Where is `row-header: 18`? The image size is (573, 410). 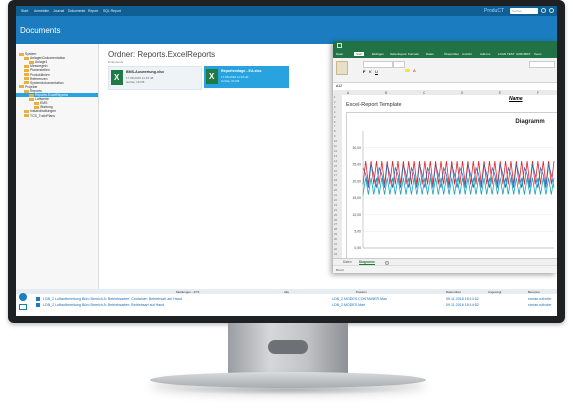 row-header: 18 is located at coordinates (335, 180).